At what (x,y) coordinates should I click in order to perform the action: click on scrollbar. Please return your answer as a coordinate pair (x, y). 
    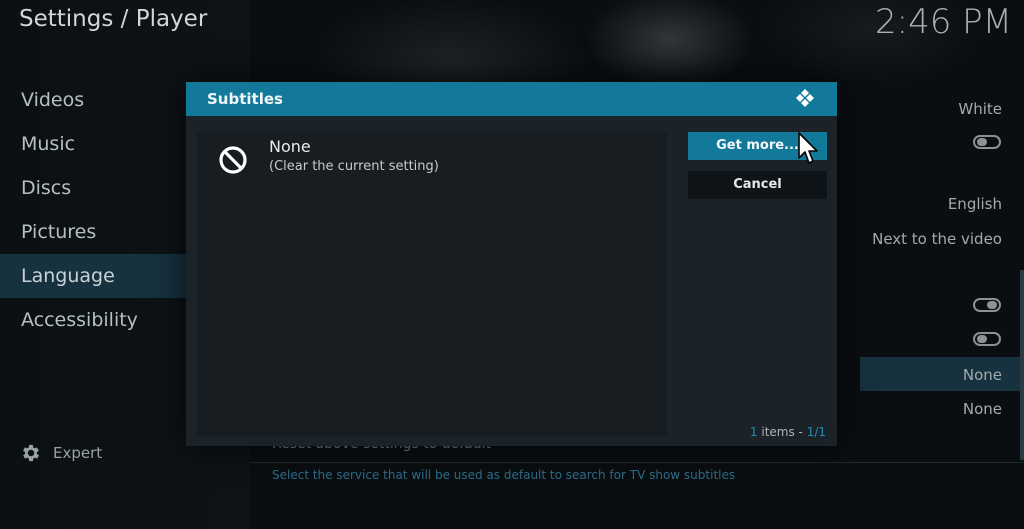
    Looking at the image, I should click on (1022, 365).